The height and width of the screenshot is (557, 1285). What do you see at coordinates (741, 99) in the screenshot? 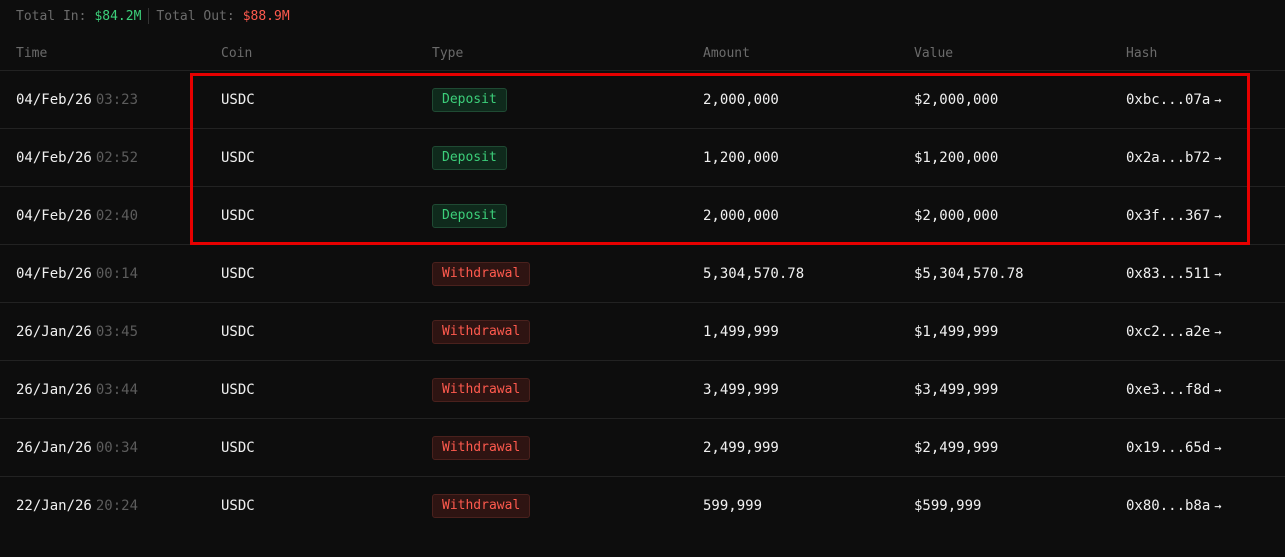
I see `amount-cell: 2,000,000` at bounding box center [741, 99].